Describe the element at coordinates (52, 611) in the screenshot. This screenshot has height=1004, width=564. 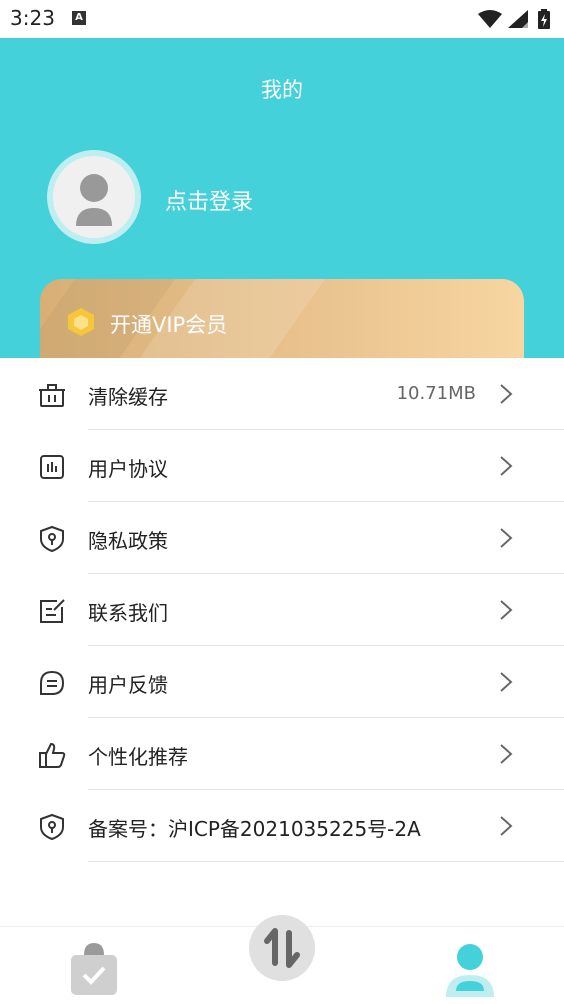
I see `edit-note-icon` at that location.